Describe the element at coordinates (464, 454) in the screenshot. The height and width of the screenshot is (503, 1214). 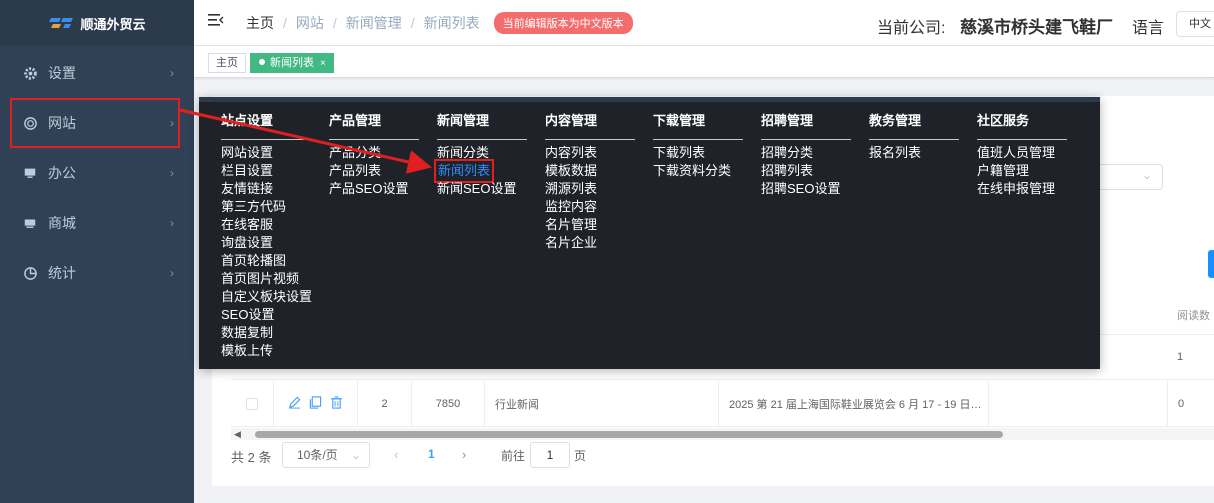
I see `next-page-icon: ›` at that location.